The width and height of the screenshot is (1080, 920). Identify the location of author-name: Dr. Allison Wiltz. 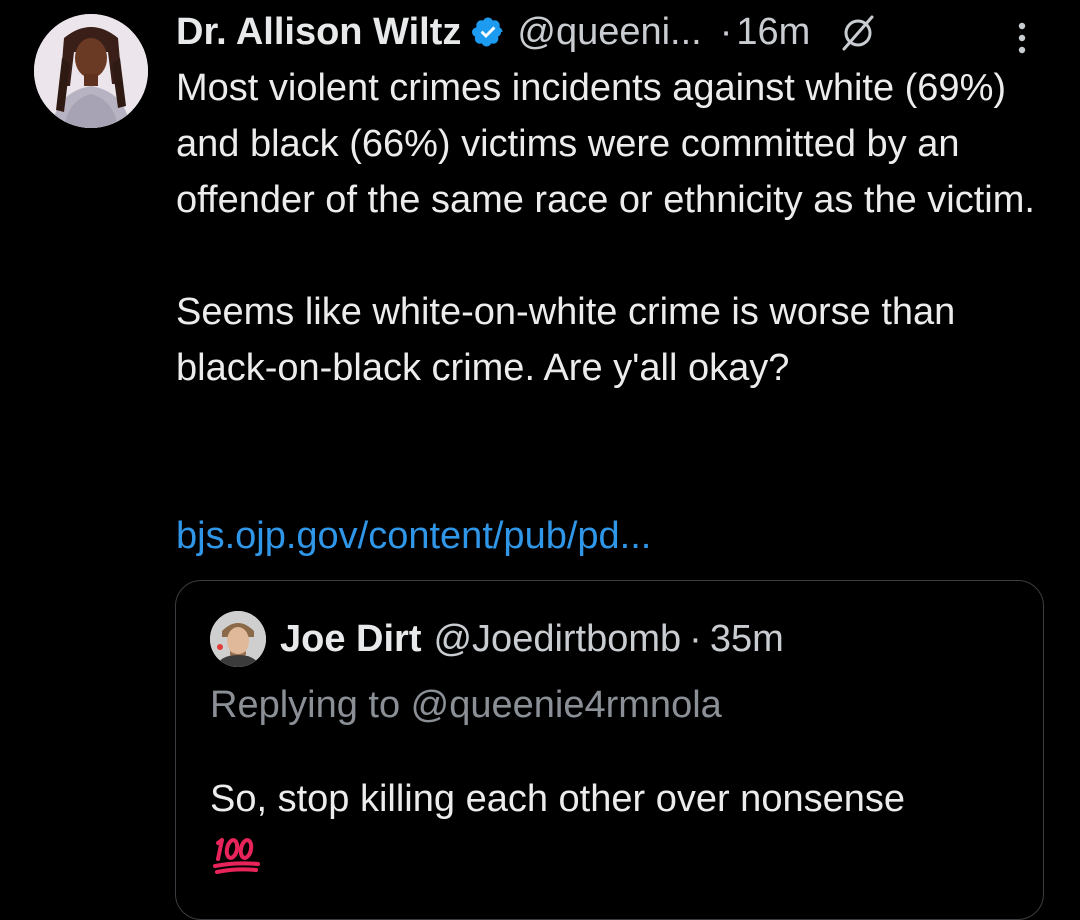
(318, 32).